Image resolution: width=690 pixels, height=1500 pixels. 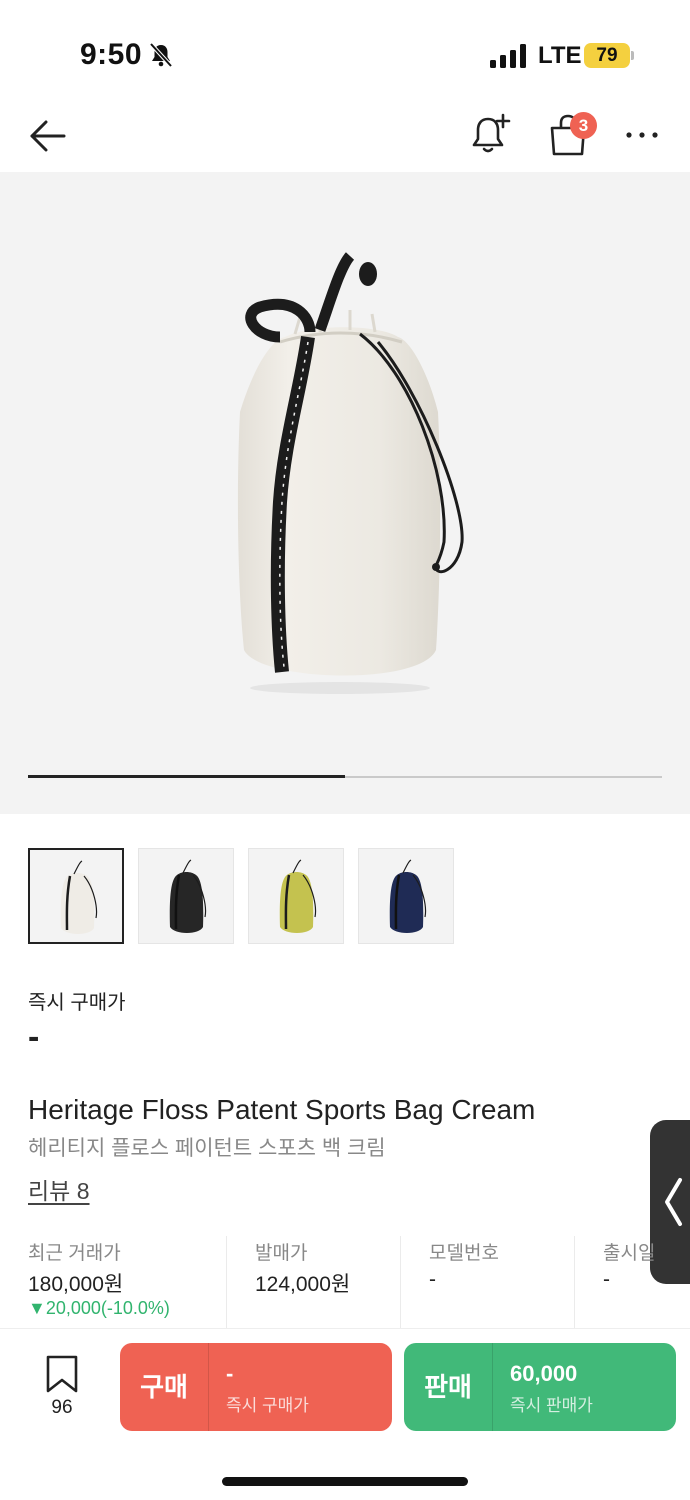 I want to click on thumbnail-lime, so click(x=296, y=896).